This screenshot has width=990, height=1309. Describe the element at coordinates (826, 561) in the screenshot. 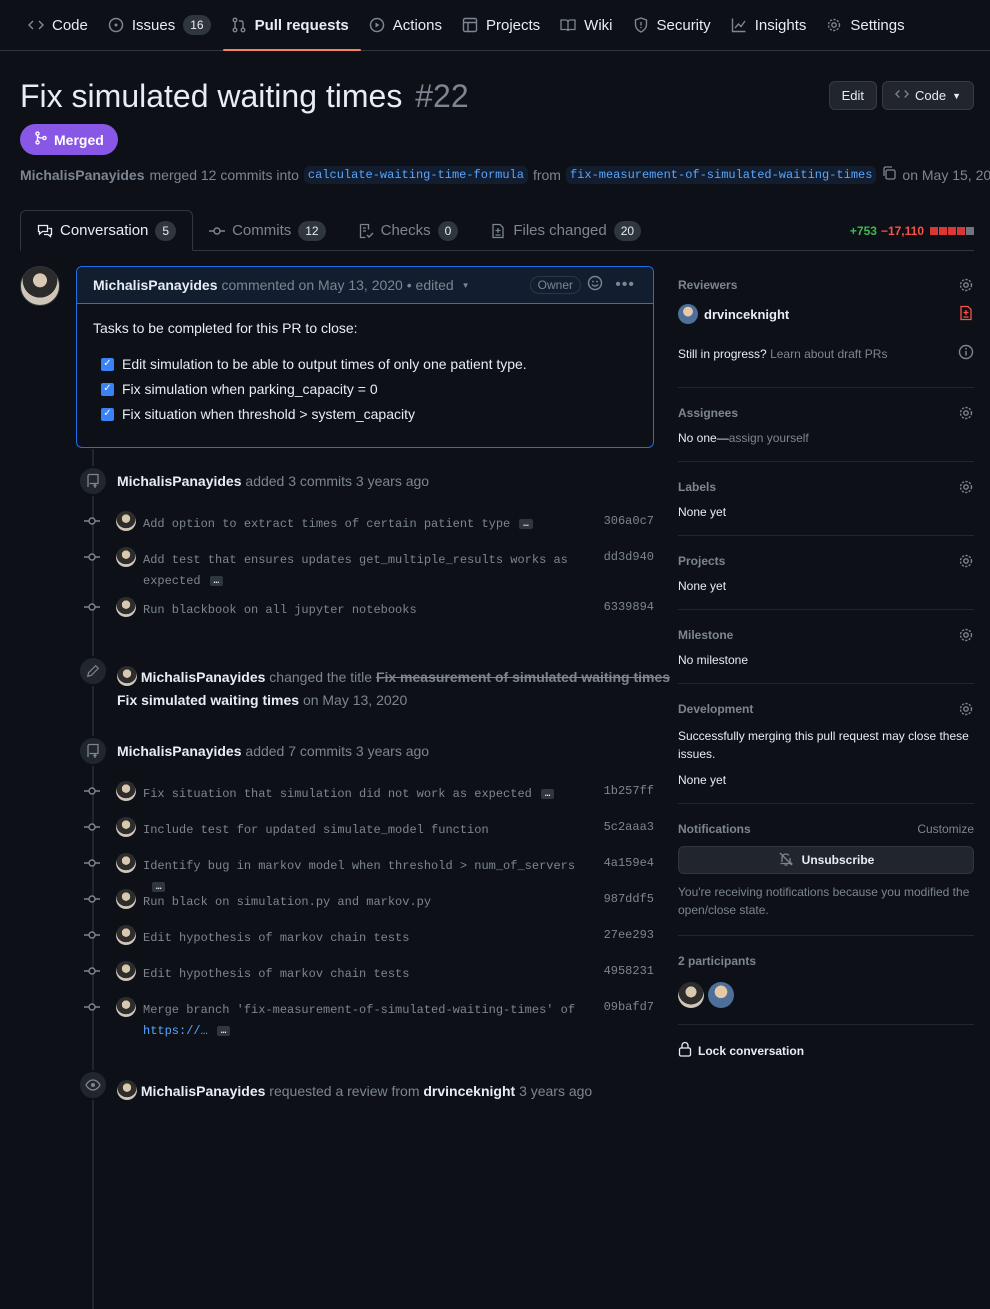

I see `projects-heading: Projects` at that location.